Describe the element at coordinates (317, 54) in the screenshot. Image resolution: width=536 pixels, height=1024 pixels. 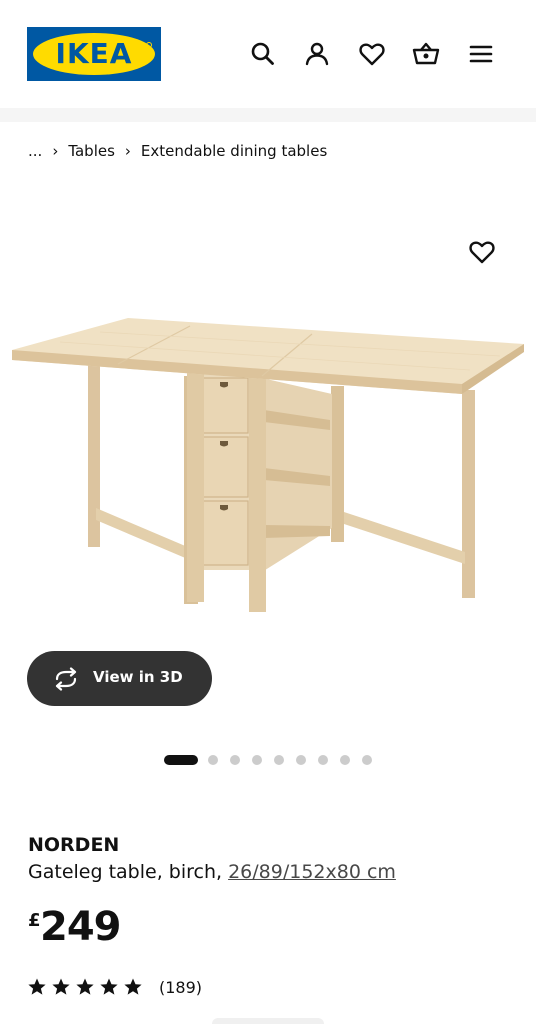
I see `user-icon` at that location.